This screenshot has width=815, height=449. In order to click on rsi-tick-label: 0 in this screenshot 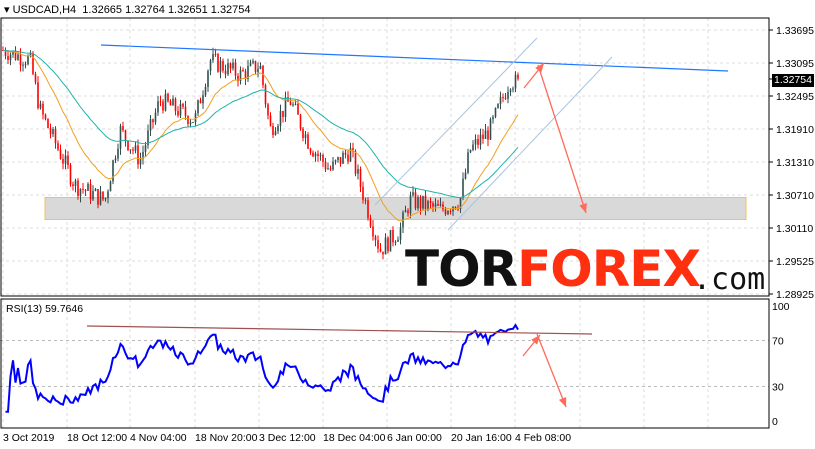, I will do `click(775, 422)`.